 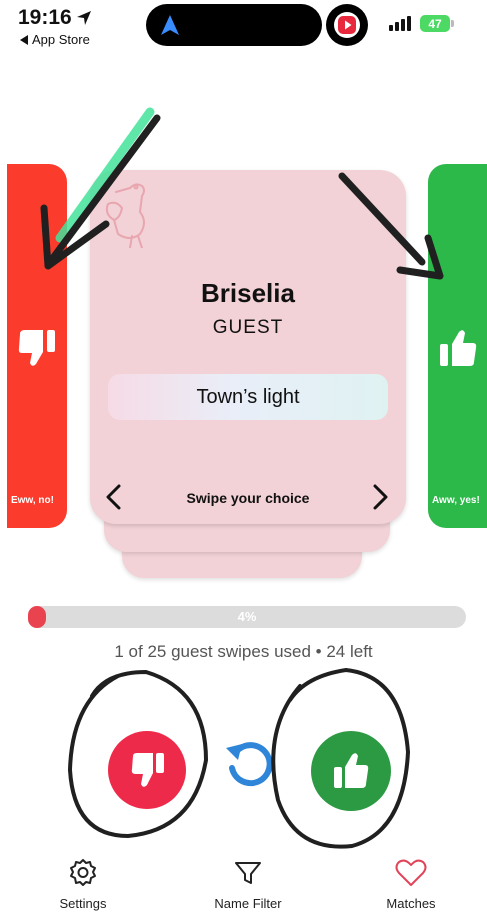 What do you see at coordinates (83, 872) in the screenshot?
I see `gear-icon` at bounding box center [83, 872].